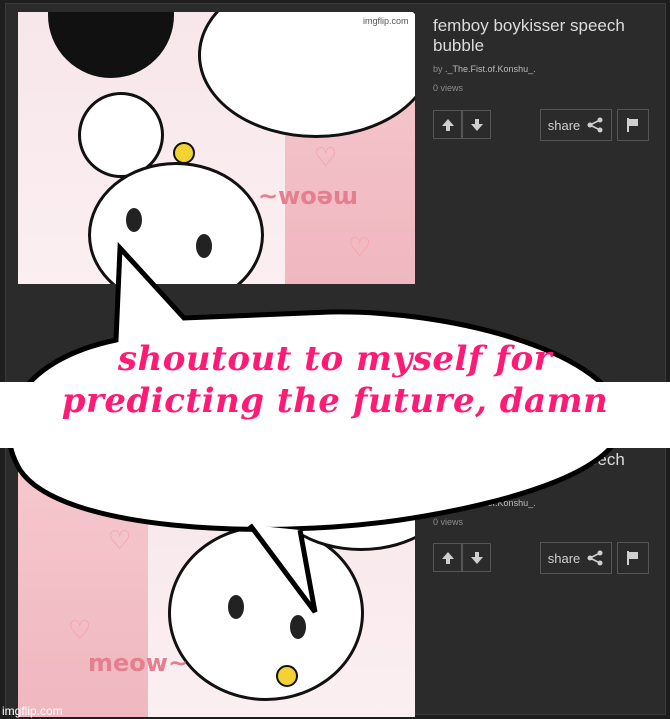 This screenshot has width=670, height=719. I want to click on imgflip-watermark: imgflip.com, so click(32, 711).